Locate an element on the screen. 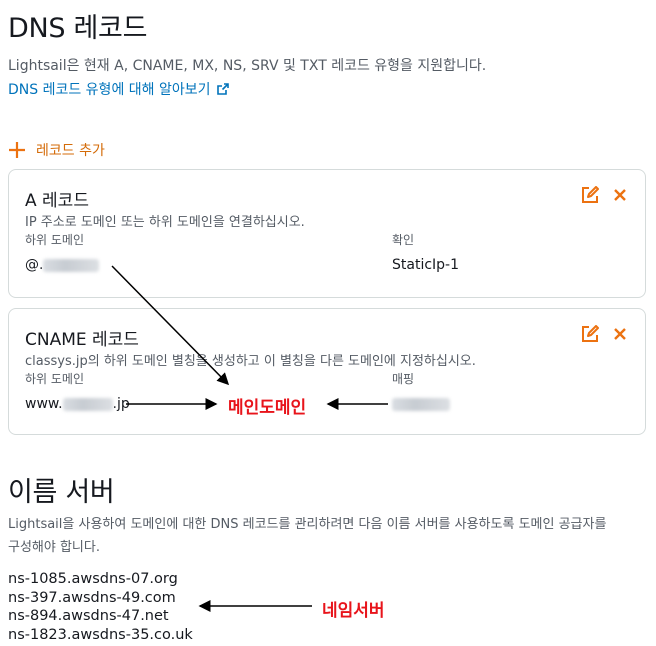  arrow-a-record-to-main-domain is located at coordinates (170, 325).